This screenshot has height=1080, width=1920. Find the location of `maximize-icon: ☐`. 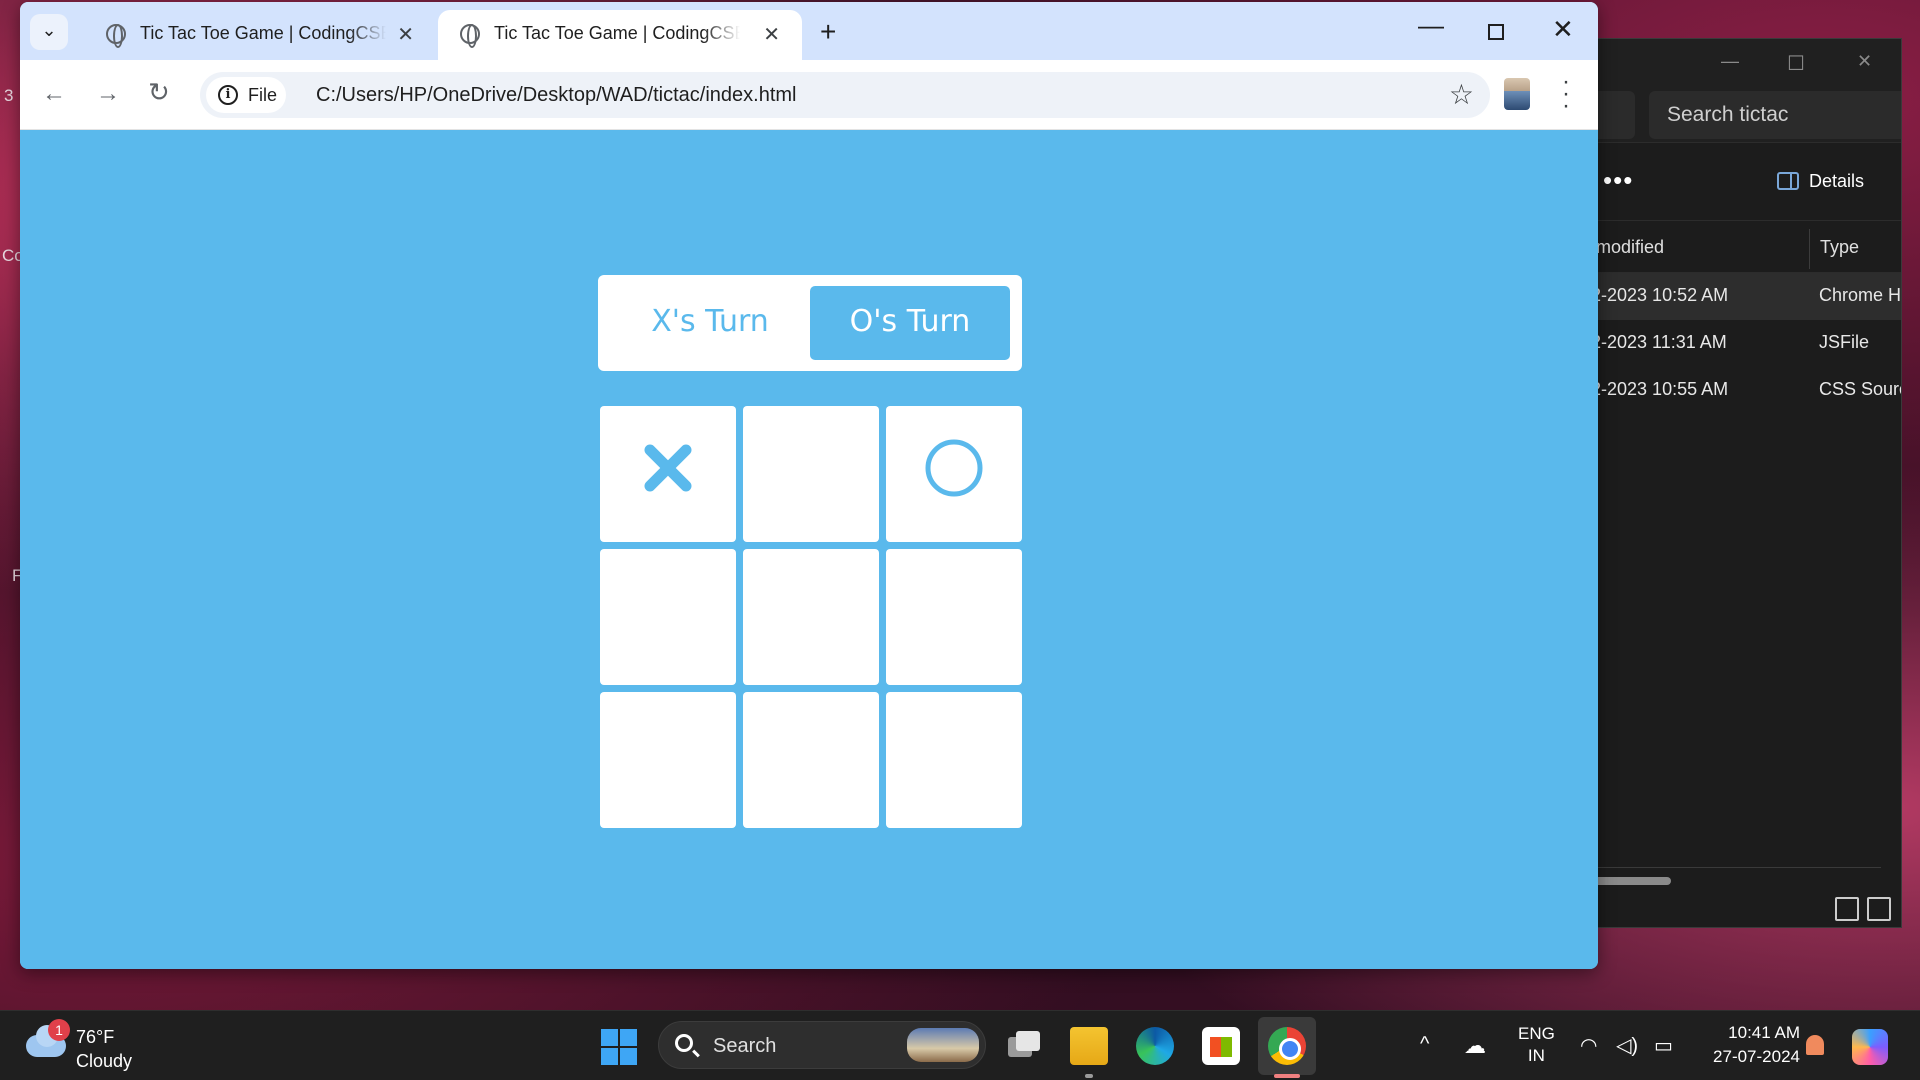

maximize-icon: ☐ is located at coordinates (1796, 63).